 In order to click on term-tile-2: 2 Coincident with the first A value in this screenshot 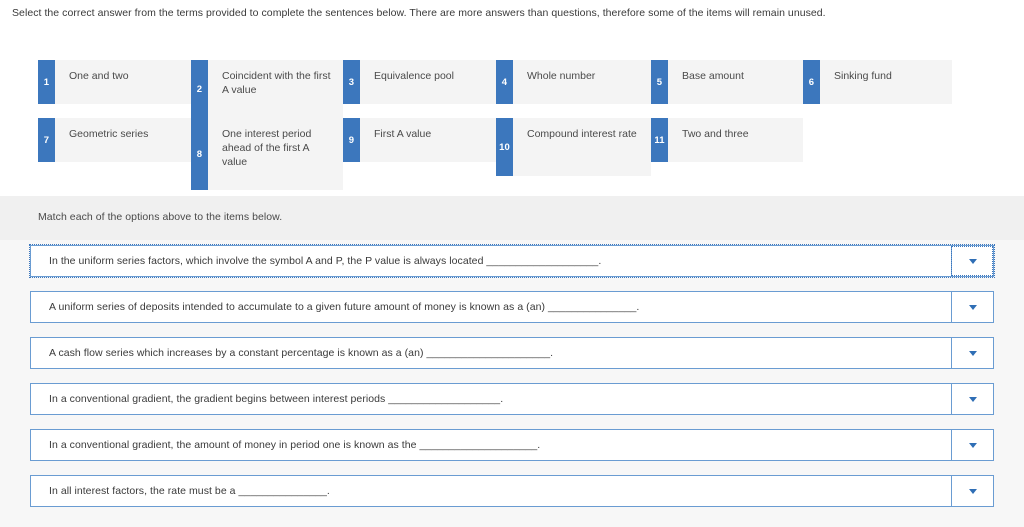, I will do `click(267, 89)`.